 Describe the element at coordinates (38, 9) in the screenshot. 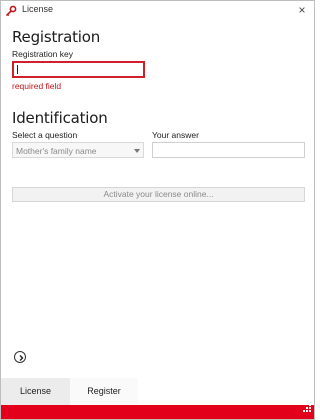

I see `window-title: License` at that location.